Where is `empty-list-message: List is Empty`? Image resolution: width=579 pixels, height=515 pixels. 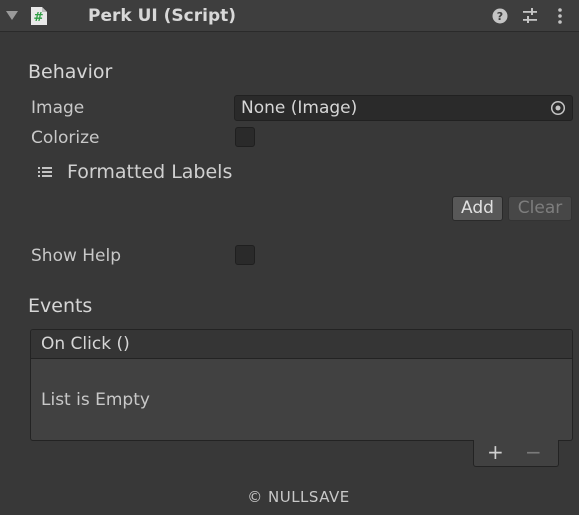 empty-list-message: List is Empty is located at coordinates (95, 400).